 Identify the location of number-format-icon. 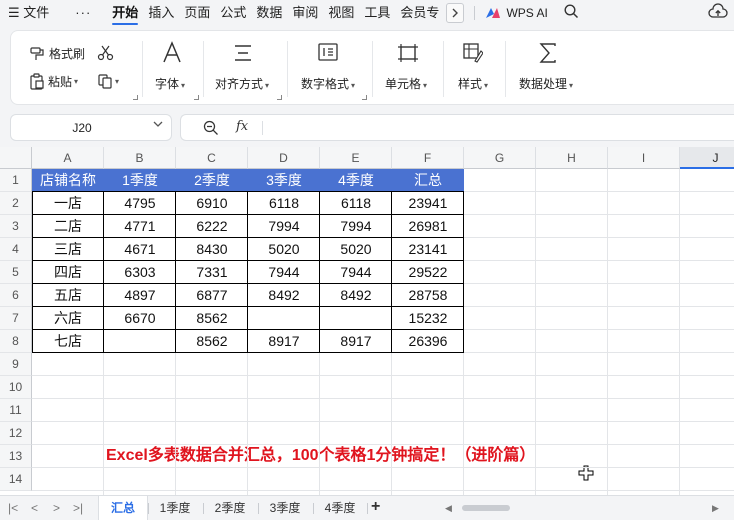
(328, 54).